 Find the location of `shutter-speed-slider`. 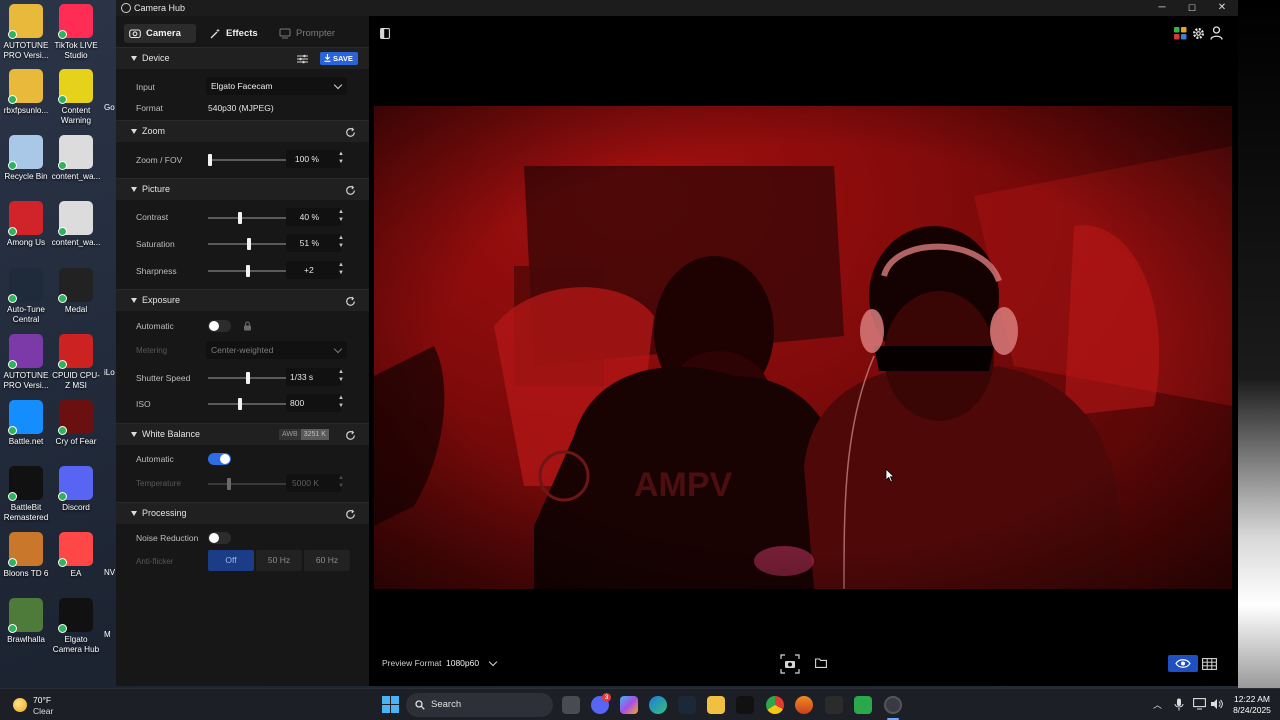

shutter-speed-slider is located at coordinates (248, 378).